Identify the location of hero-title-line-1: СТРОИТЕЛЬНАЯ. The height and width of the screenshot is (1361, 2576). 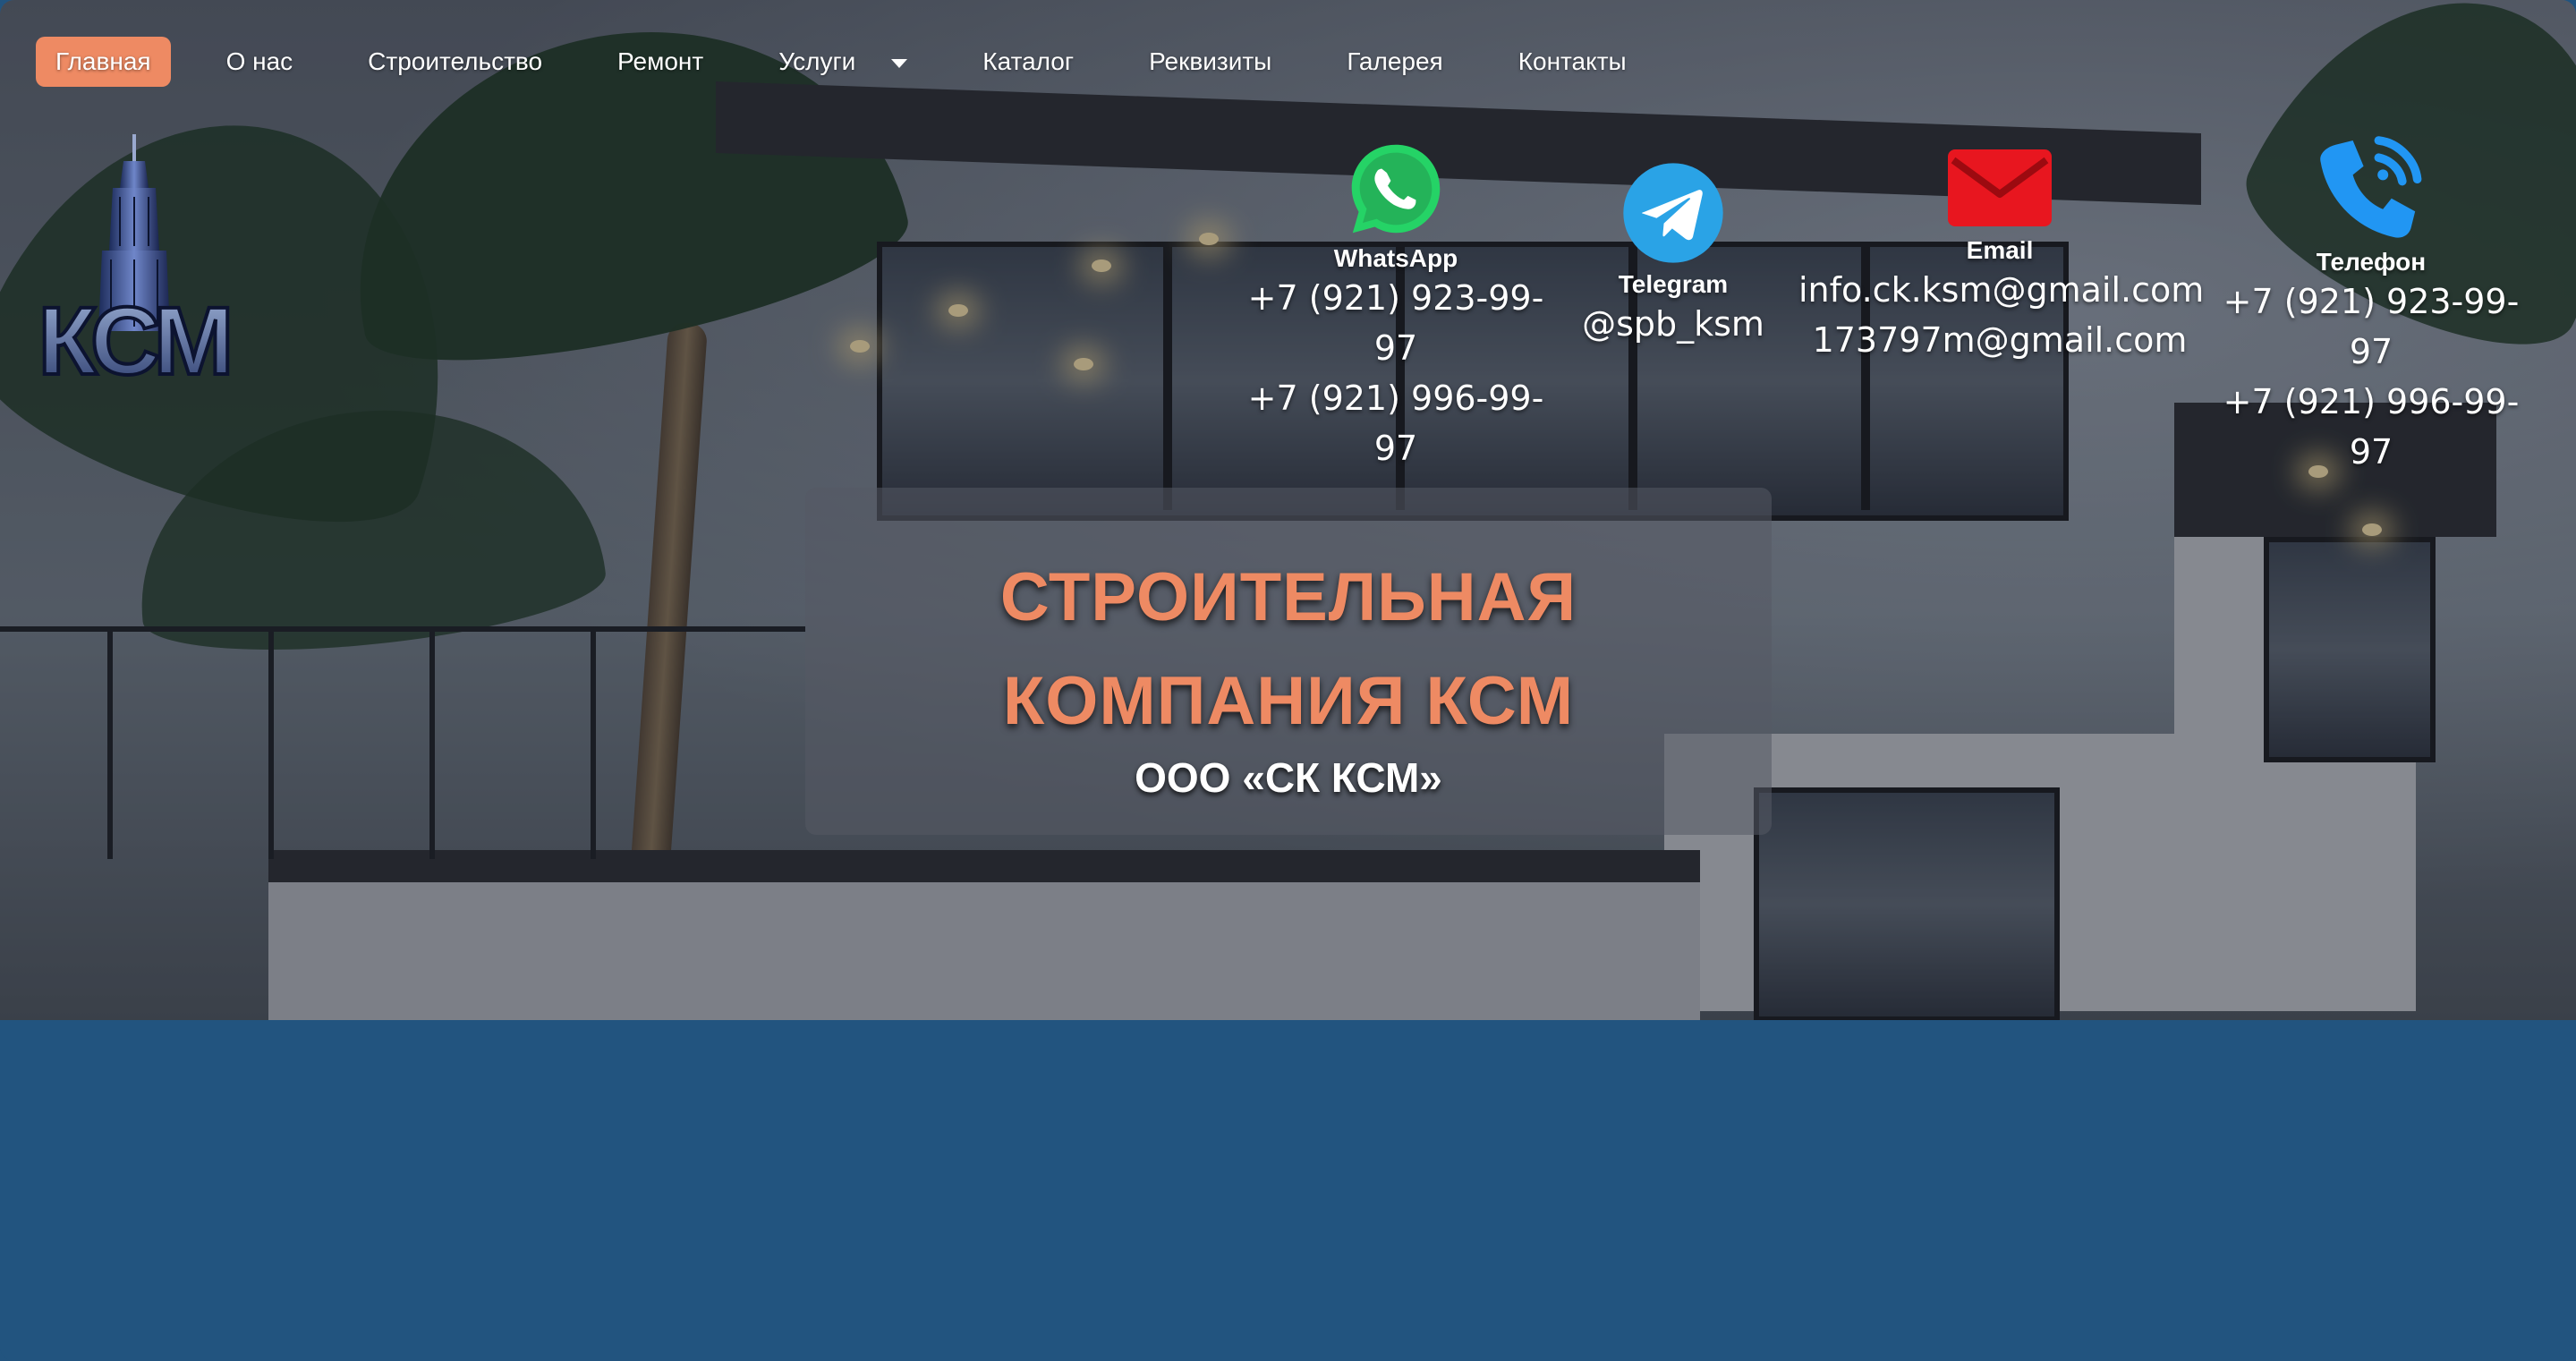
(1288, 597).